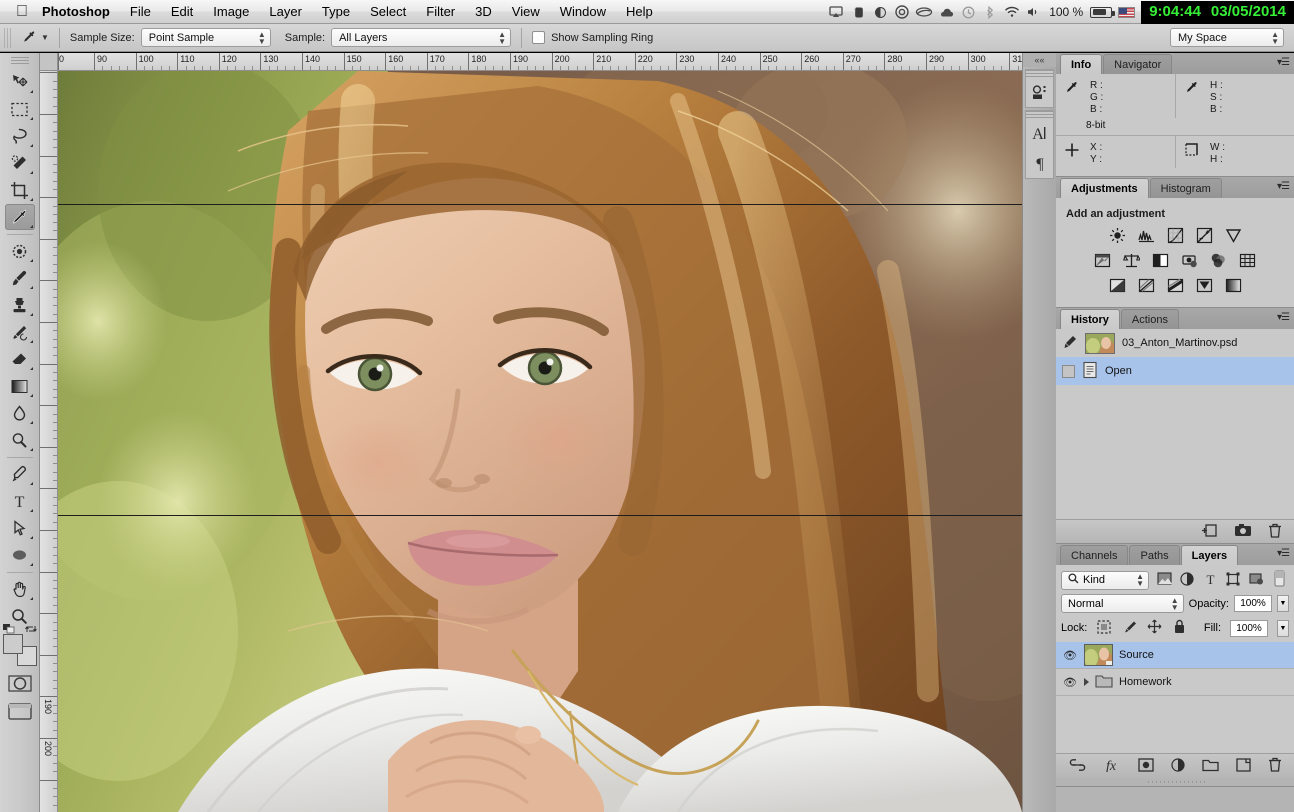  Describe the element at coordinates (1190, 260) in the screenshot. I see `photo-filter-icon` at that location.